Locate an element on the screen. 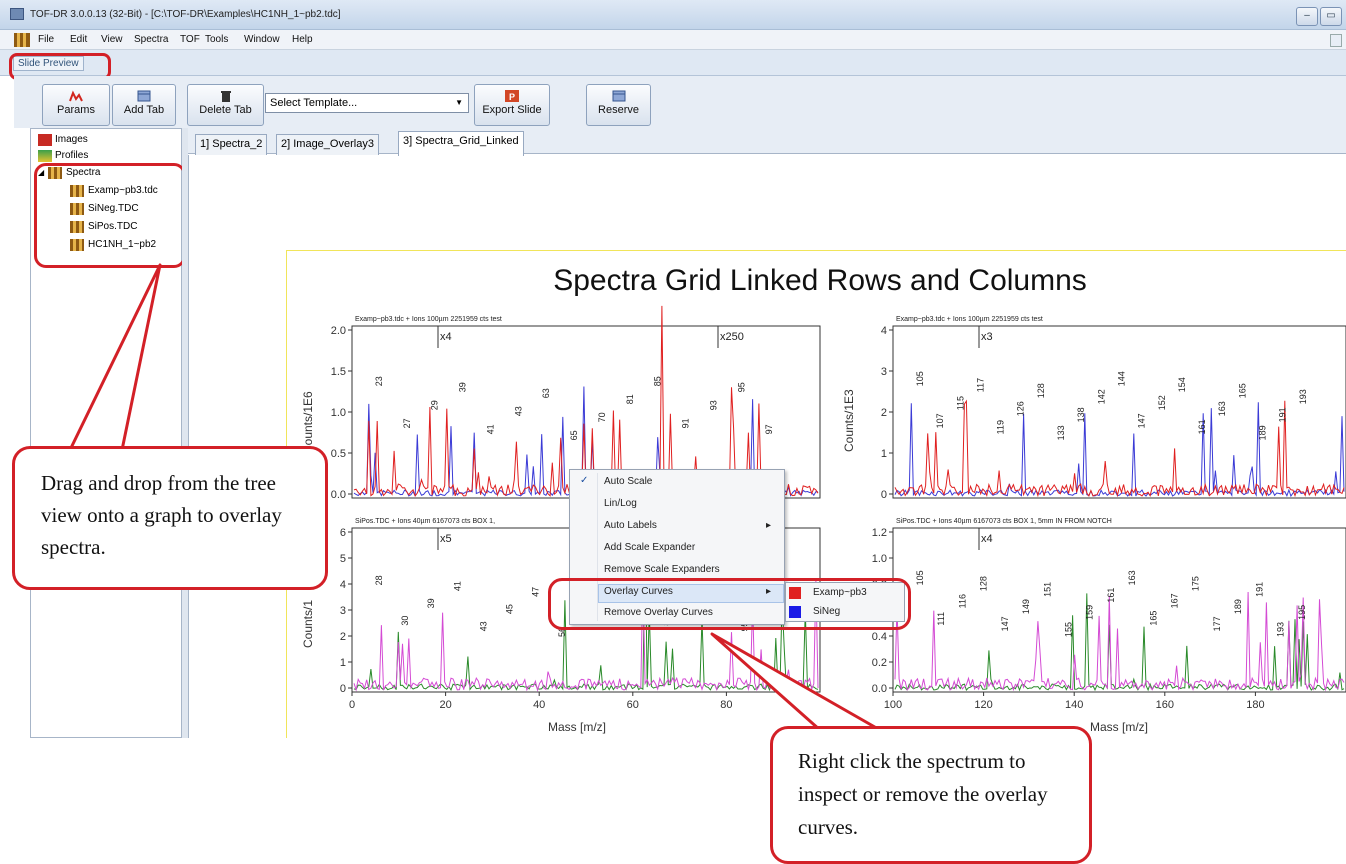 The width and height of the screenshot is (1346, 864). tab-spectra-grid-linked: 3] Spectra_Grid_Linked is located at coordinates (461, 143).